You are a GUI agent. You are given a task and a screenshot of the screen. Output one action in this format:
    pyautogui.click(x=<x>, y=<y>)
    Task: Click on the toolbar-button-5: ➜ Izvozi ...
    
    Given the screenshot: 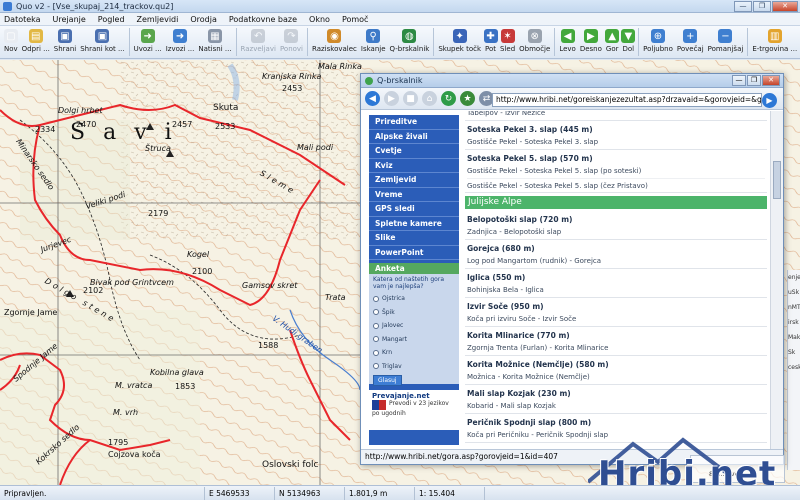 What is the action you would take?
    pyautogui.click(x=180, y=42)
    